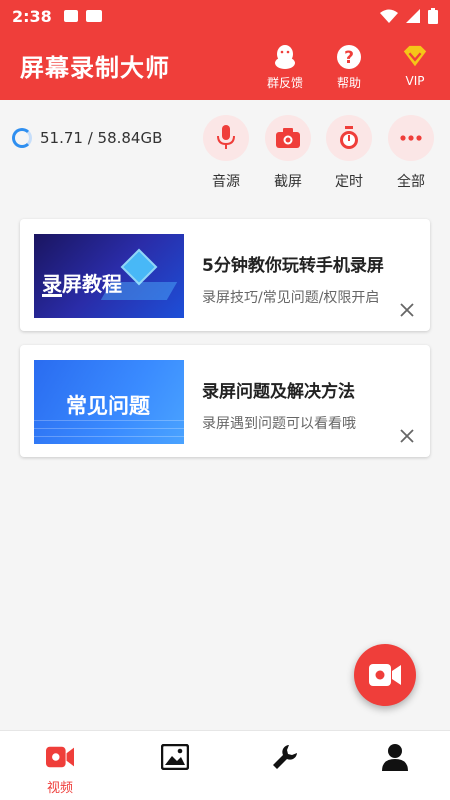 Image resolution: width=450 pixels, height=800 pixels. I want to click on tutorial-subtitle: 录屏技巧/常见问题/权限开启, so click(291, 298).